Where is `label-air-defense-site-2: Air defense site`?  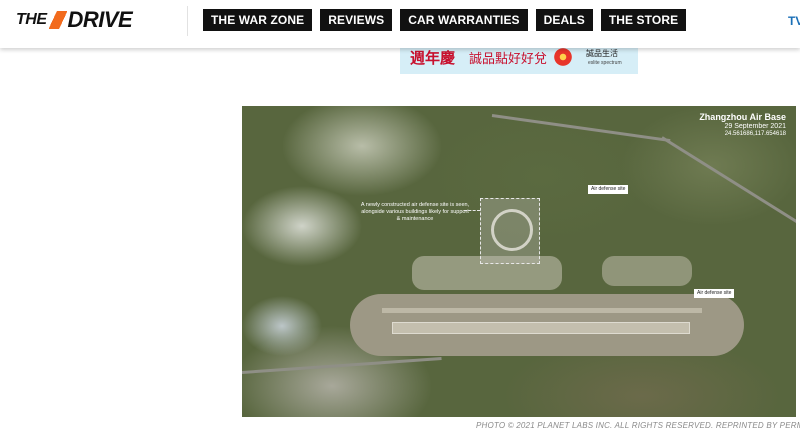
label-air-defense-site-2: Air defense site is located at coordinates (714, 293).